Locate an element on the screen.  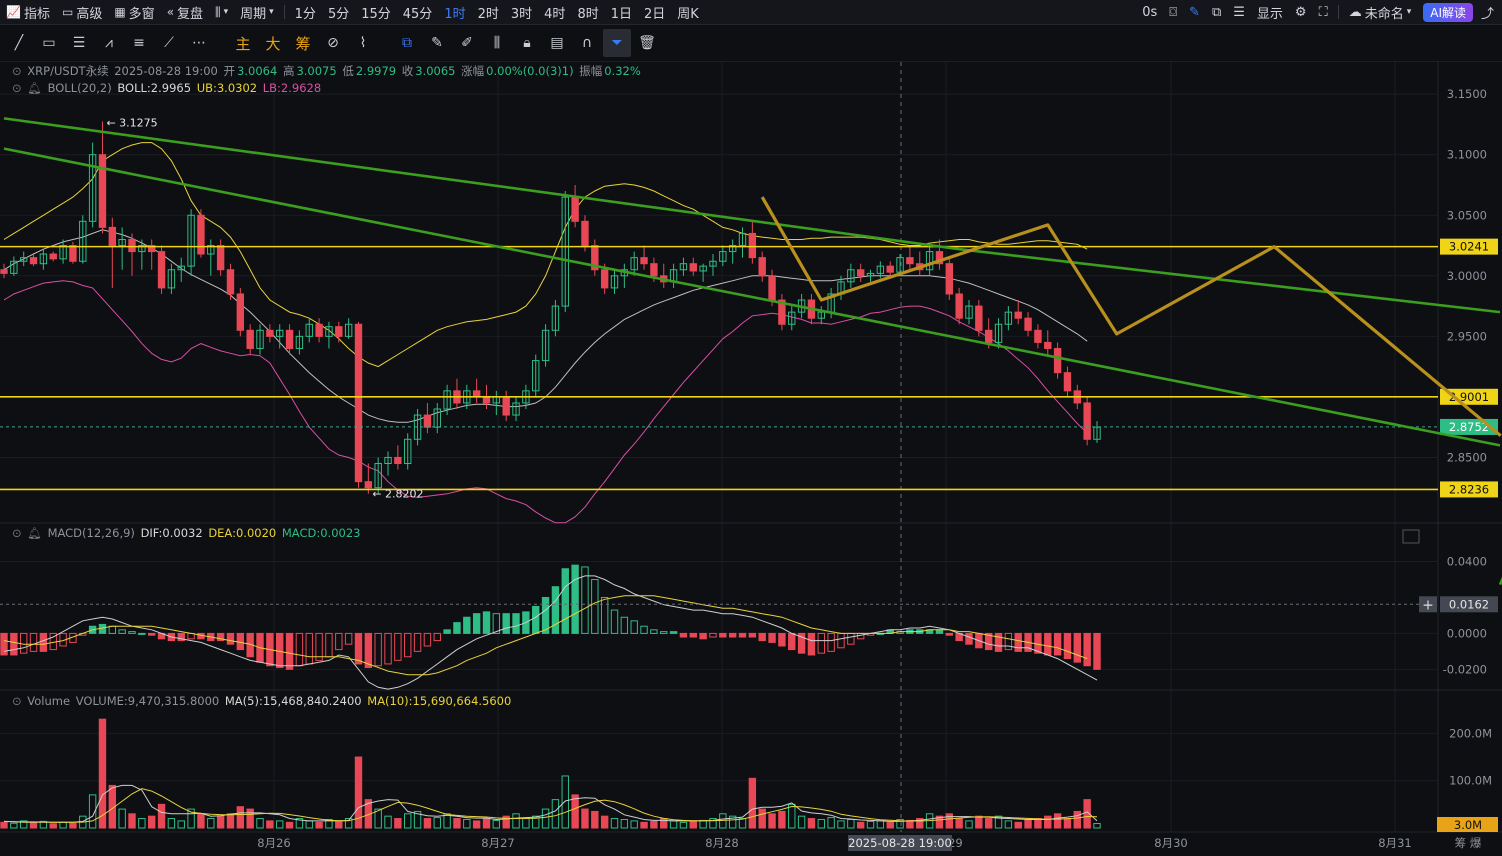
camera-icon: ⌼ is located at coordinates (1173, 12).